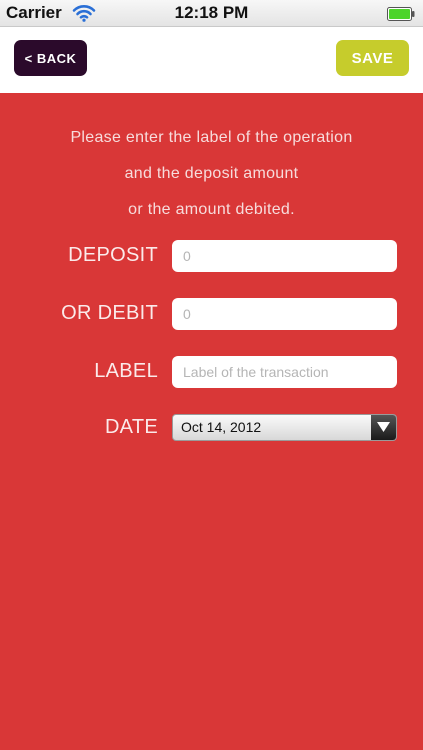  I want to click on status-bar: Carrier 12:18 PM, so click(211, 13).